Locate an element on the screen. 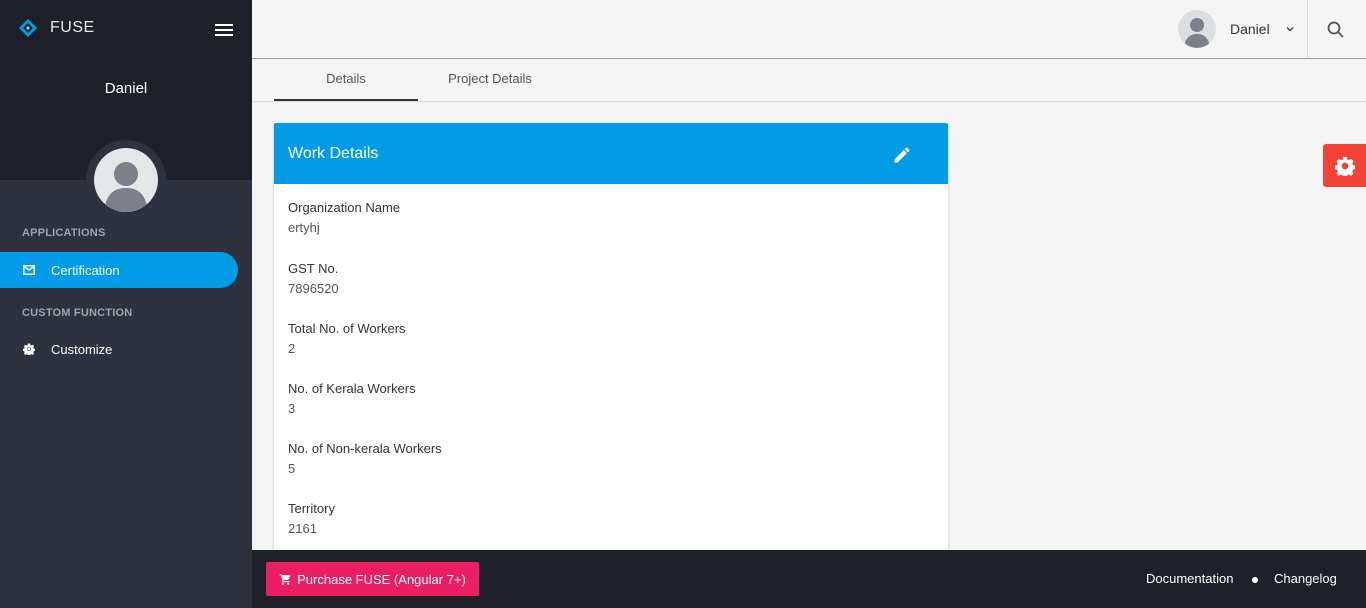 The height and width of the screenshot is (608, 1366). app-logo: FUSE is located at coordinates (56, 28).